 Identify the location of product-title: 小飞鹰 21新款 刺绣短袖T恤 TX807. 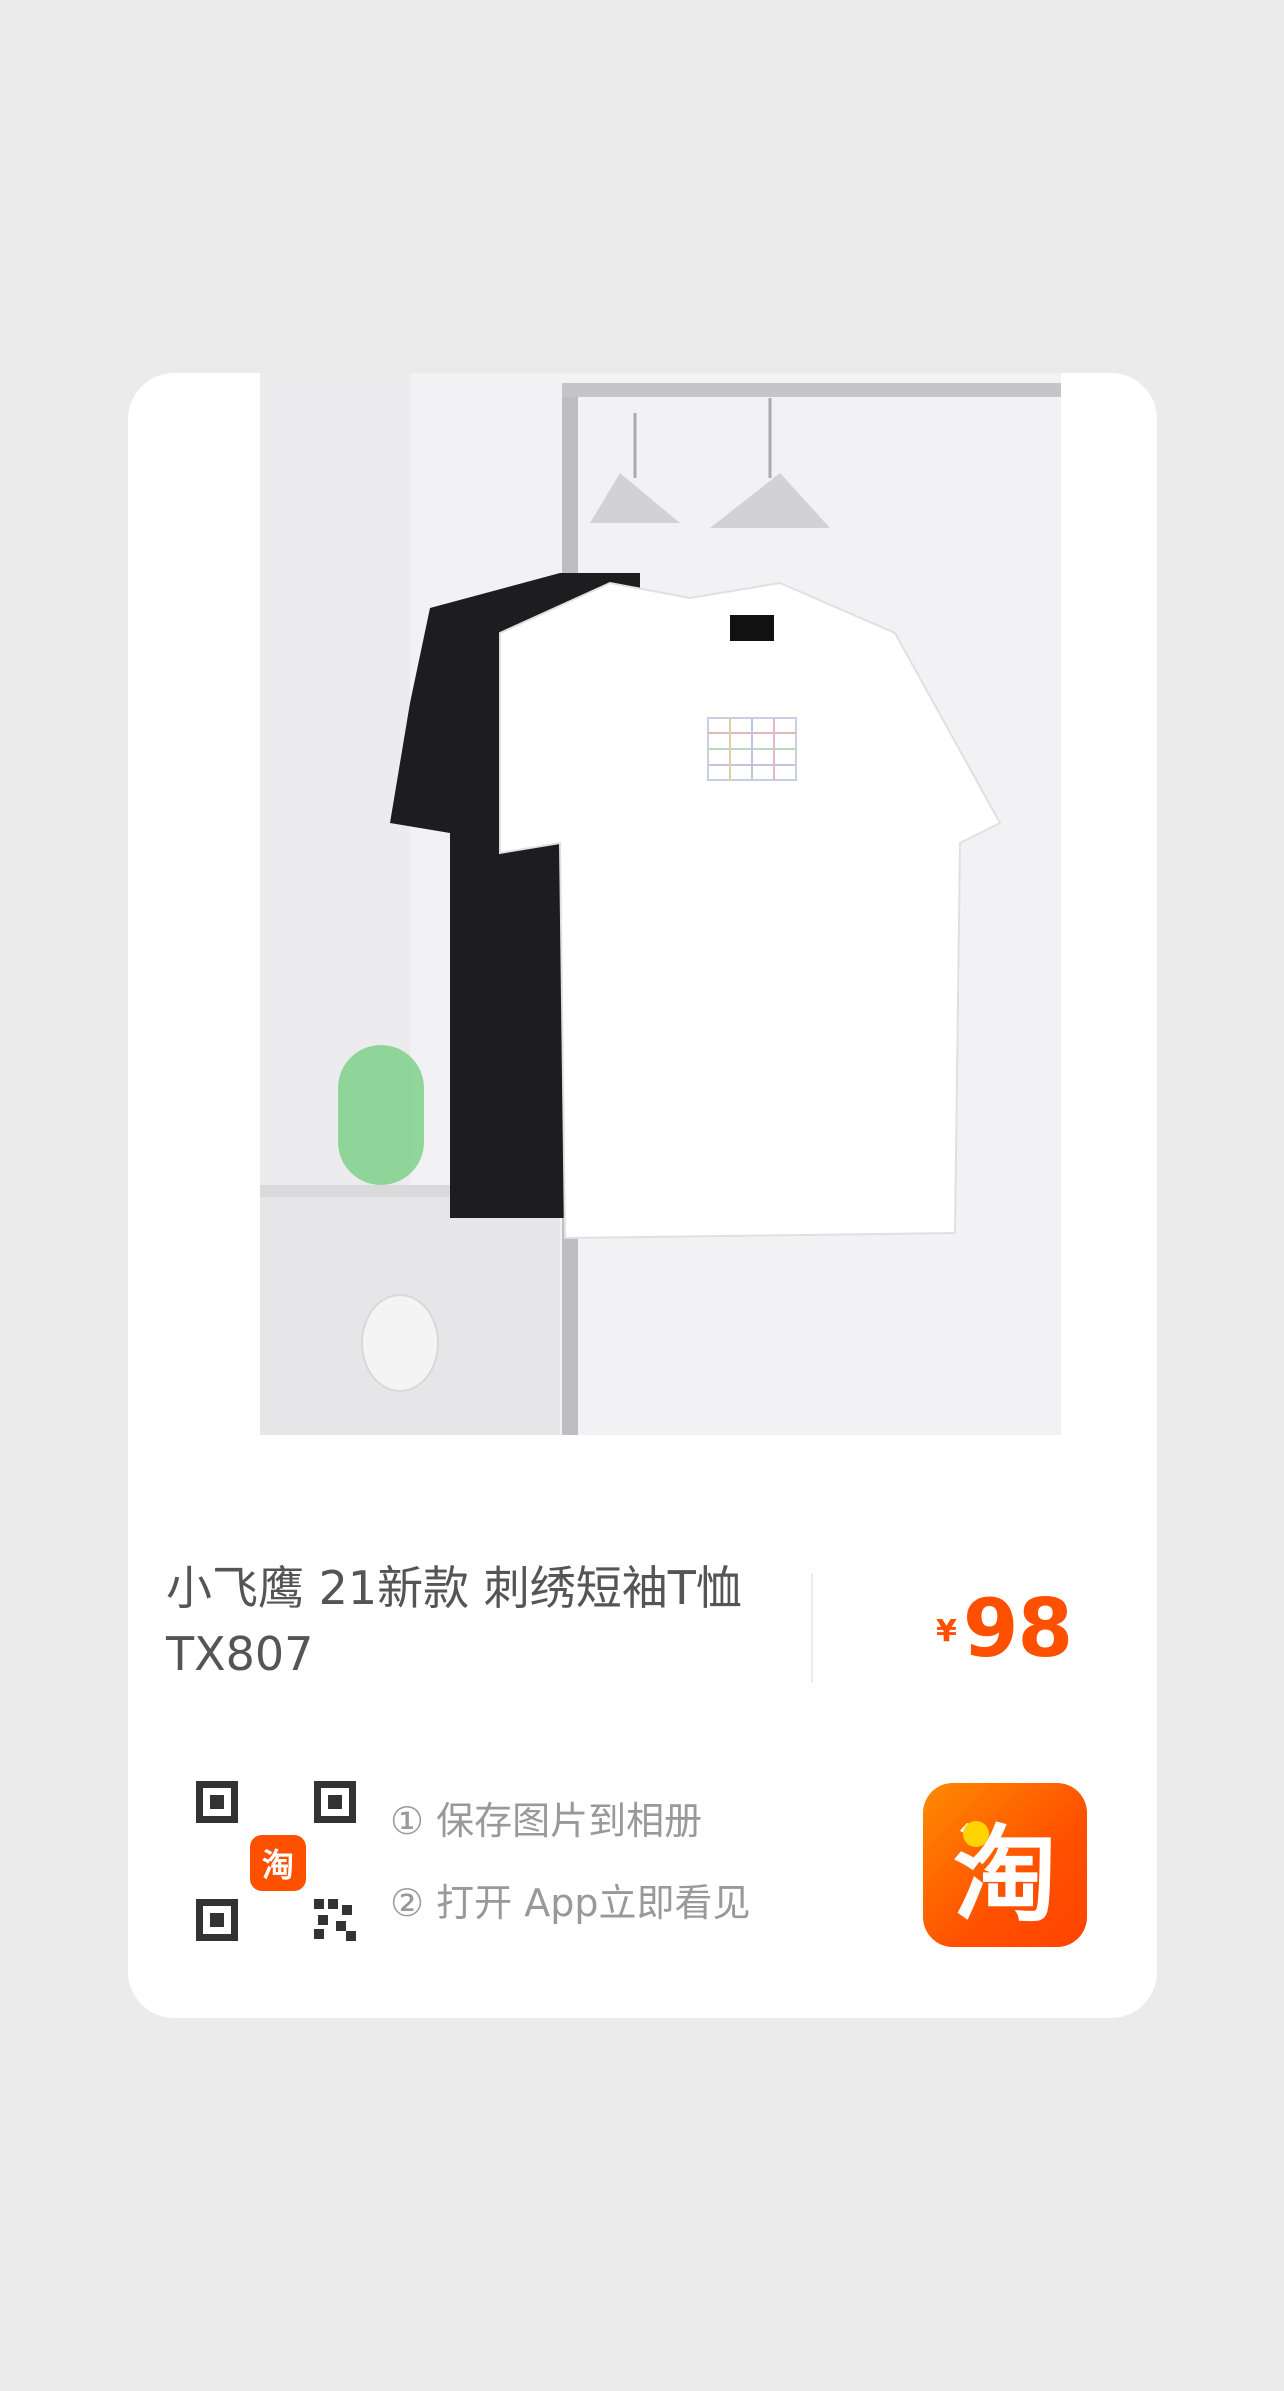
(454, 1621).